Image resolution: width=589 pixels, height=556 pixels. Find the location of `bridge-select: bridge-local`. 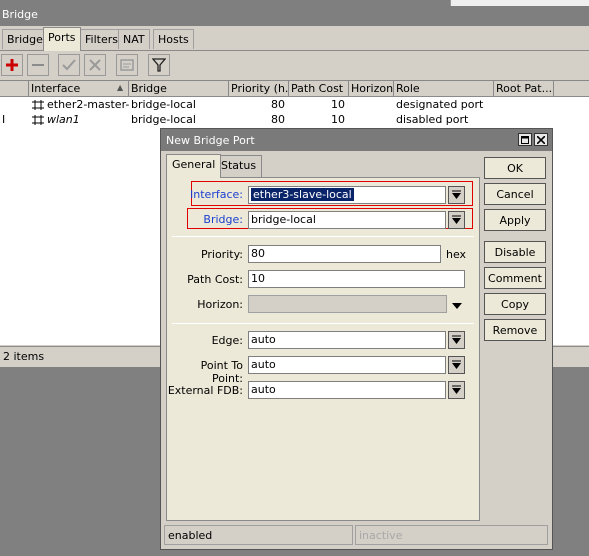

bridge-select: bridge-local is located at coordinates (347, 220).